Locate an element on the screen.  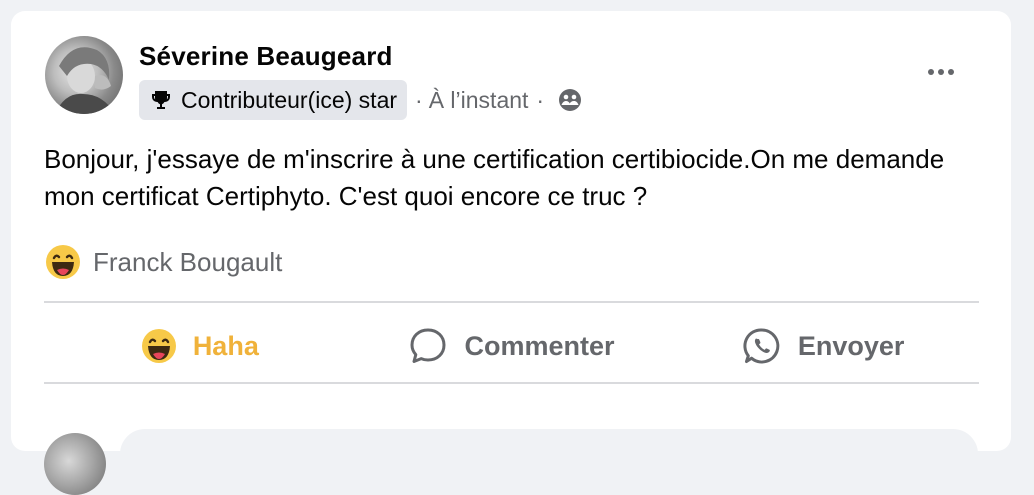
send-button: Envoyer is located at coordinates (823, 346).